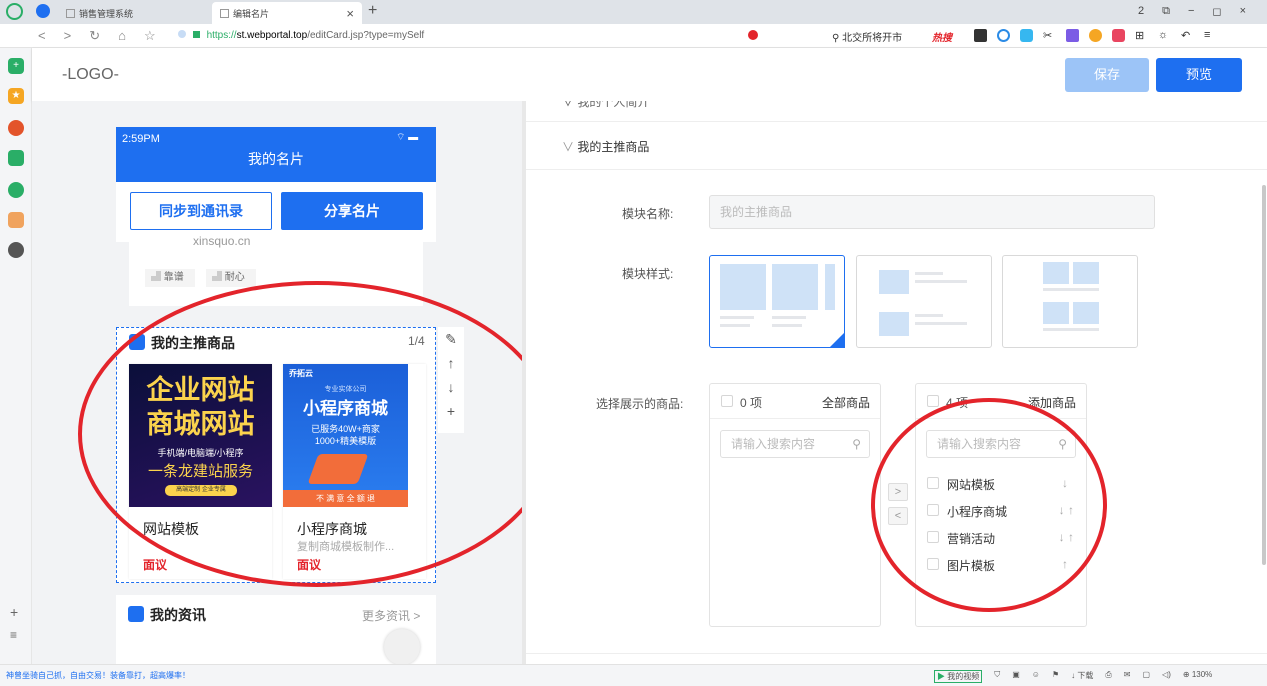 The height and width of the screenshot is (686, 1267). What do you see at coordinates (777, 301) in the screenshot?
I see `style-option-carousel` at bounding box center [777, 301].